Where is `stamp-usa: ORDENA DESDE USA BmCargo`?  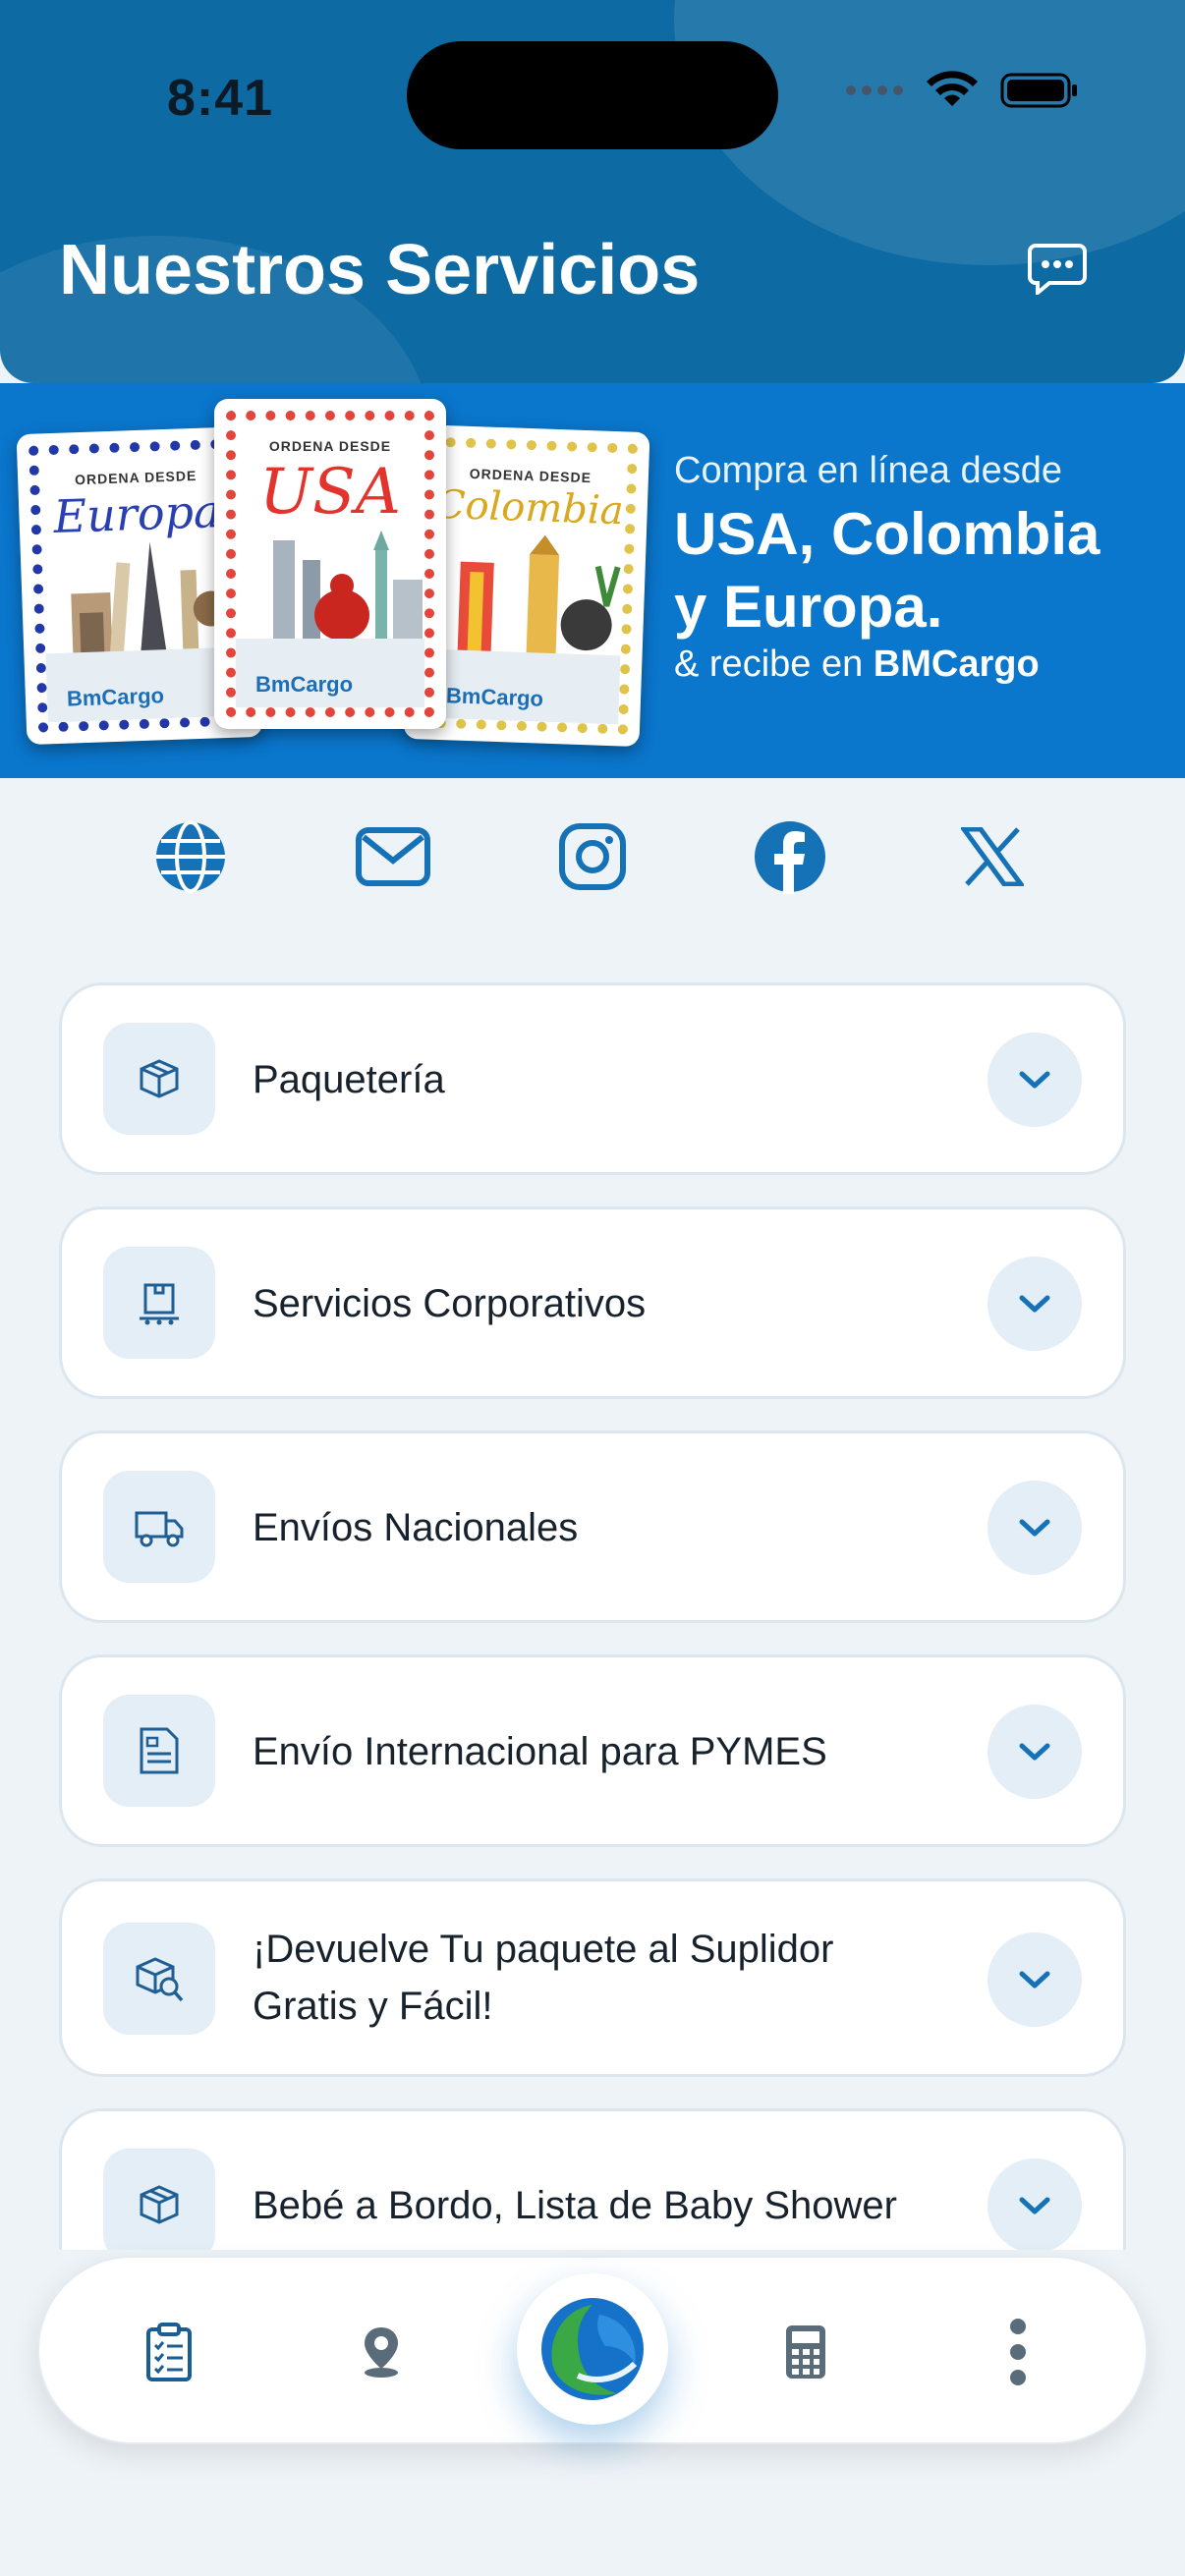 stamp-usa: ORDENA DESDE USA BmCargo is located at coordinates (330, 564).